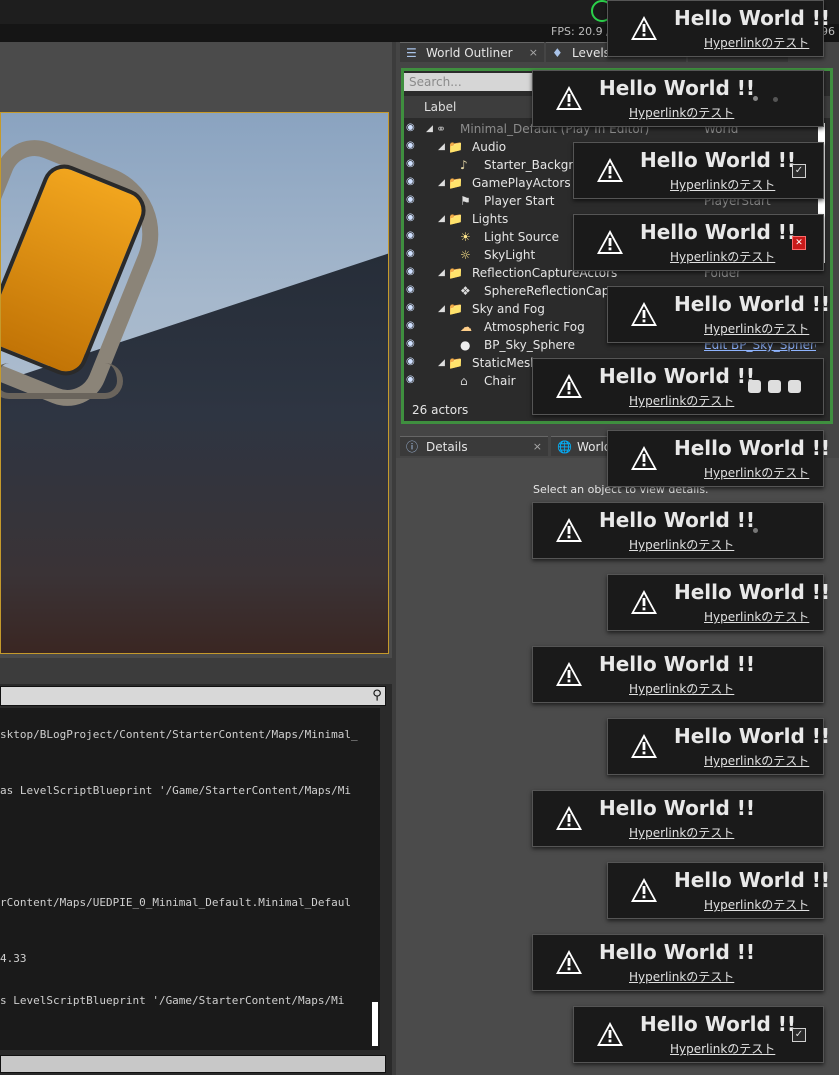 The width and height of the screenshot is (839, 1075). What do you see at coordinates (193, 696) in the screenshot?
I see `log-search-input` at bounding box center [193, 696].